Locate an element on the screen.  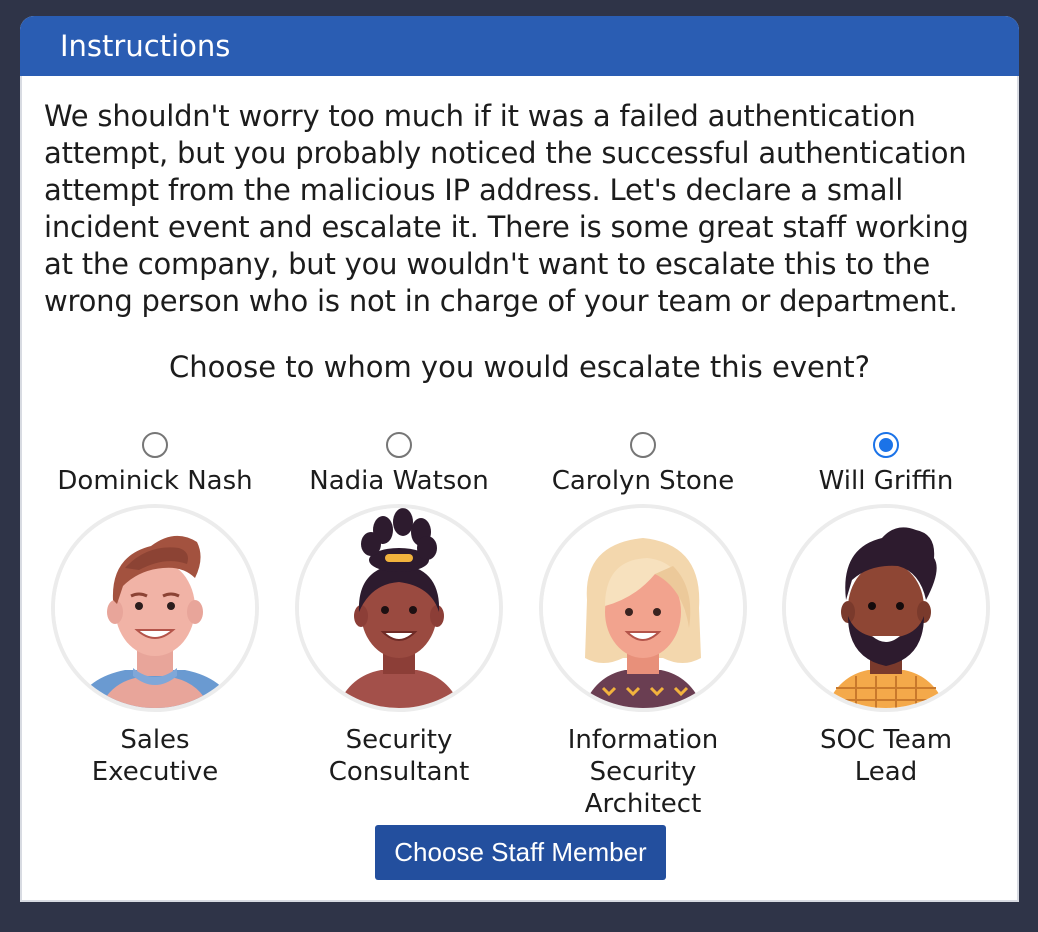
staff-name: Dominick Nash is located at coordinates (155, 481).